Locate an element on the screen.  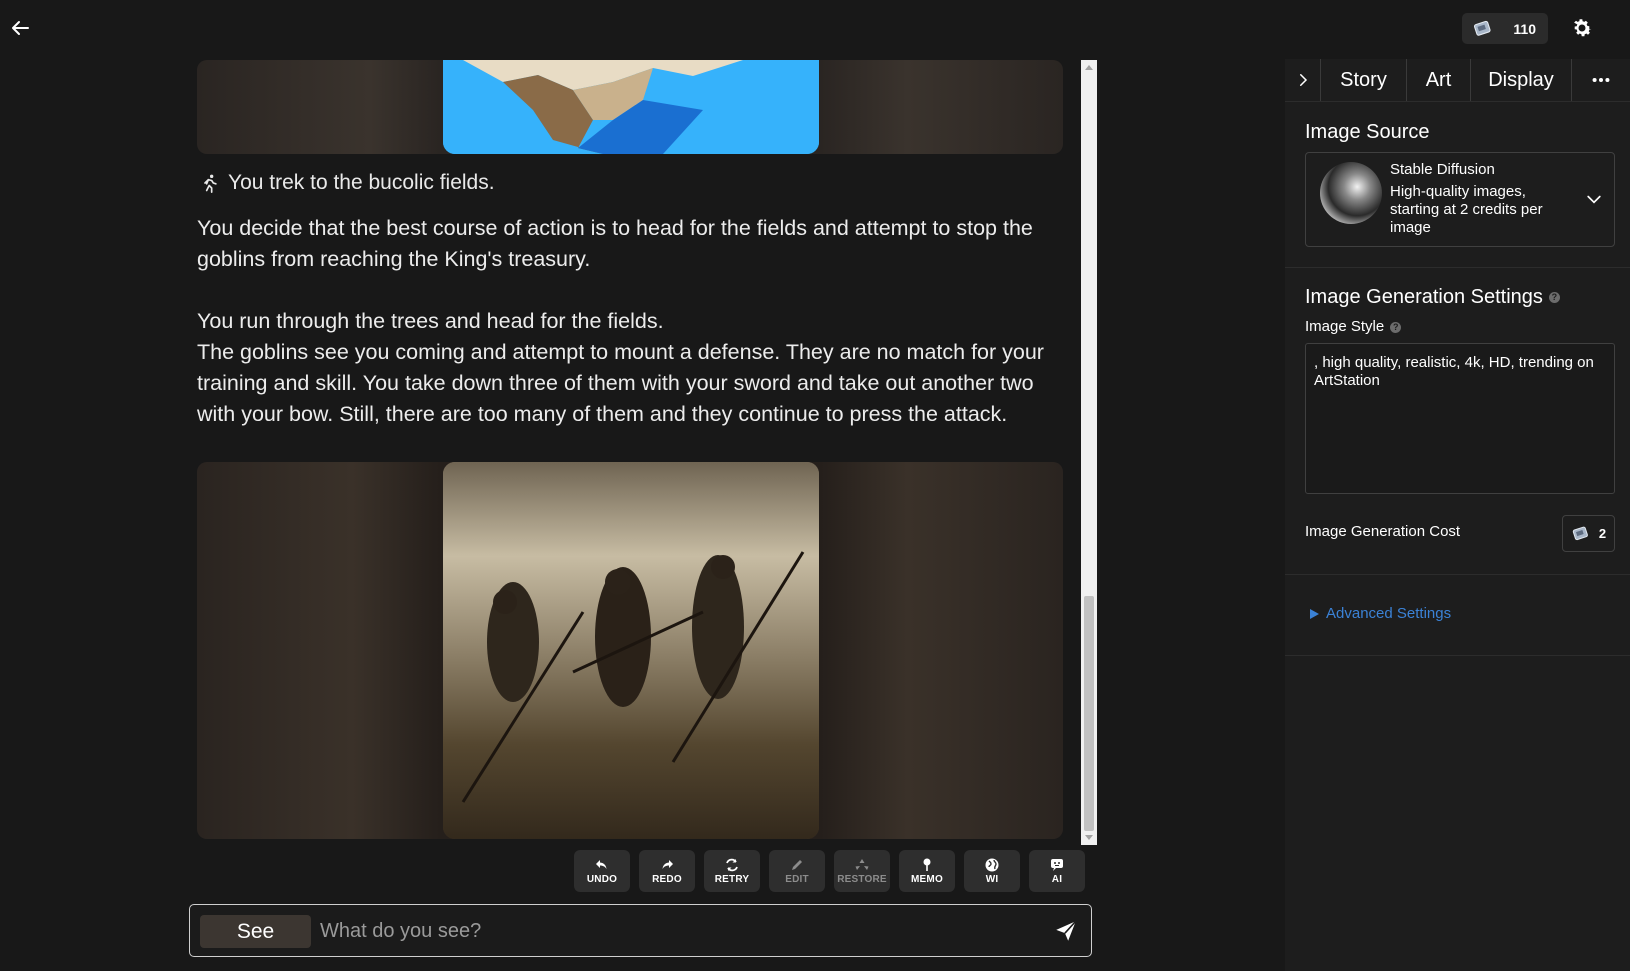
tab-display: Display is located at coordinates (1521, 80).